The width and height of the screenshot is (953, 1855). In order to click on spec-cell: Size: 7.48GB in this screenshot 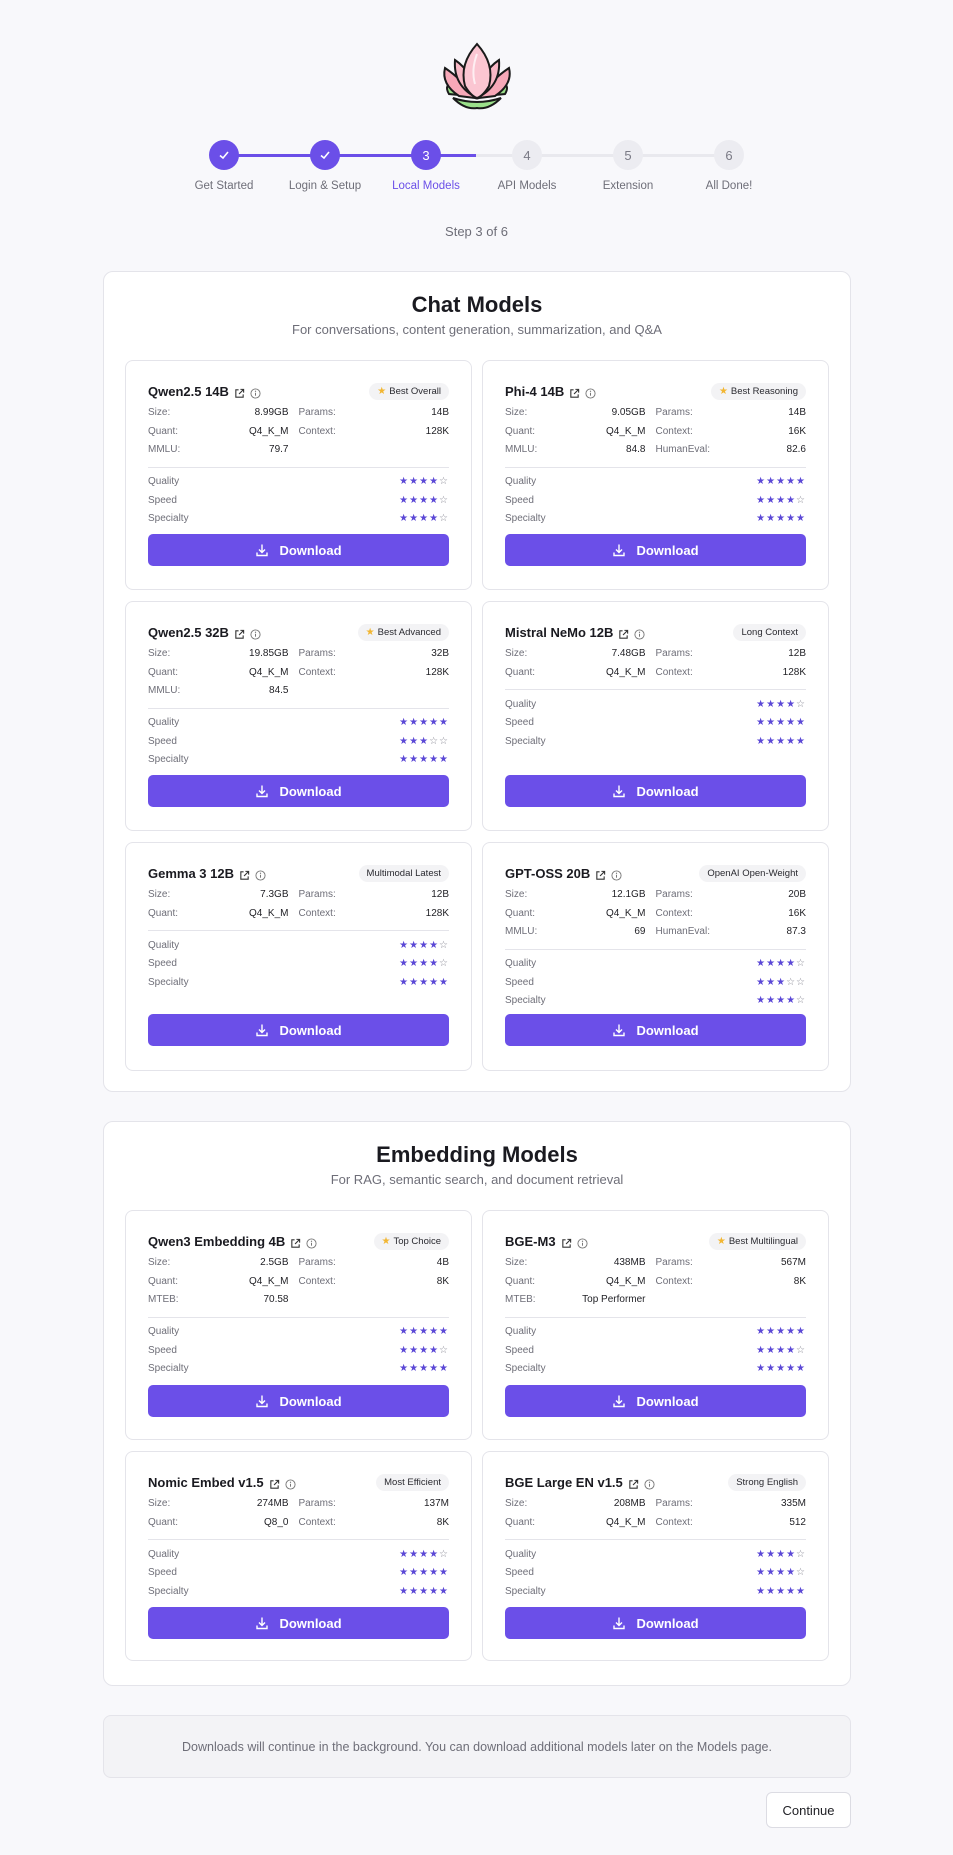, I will do `click(580, 657)`.